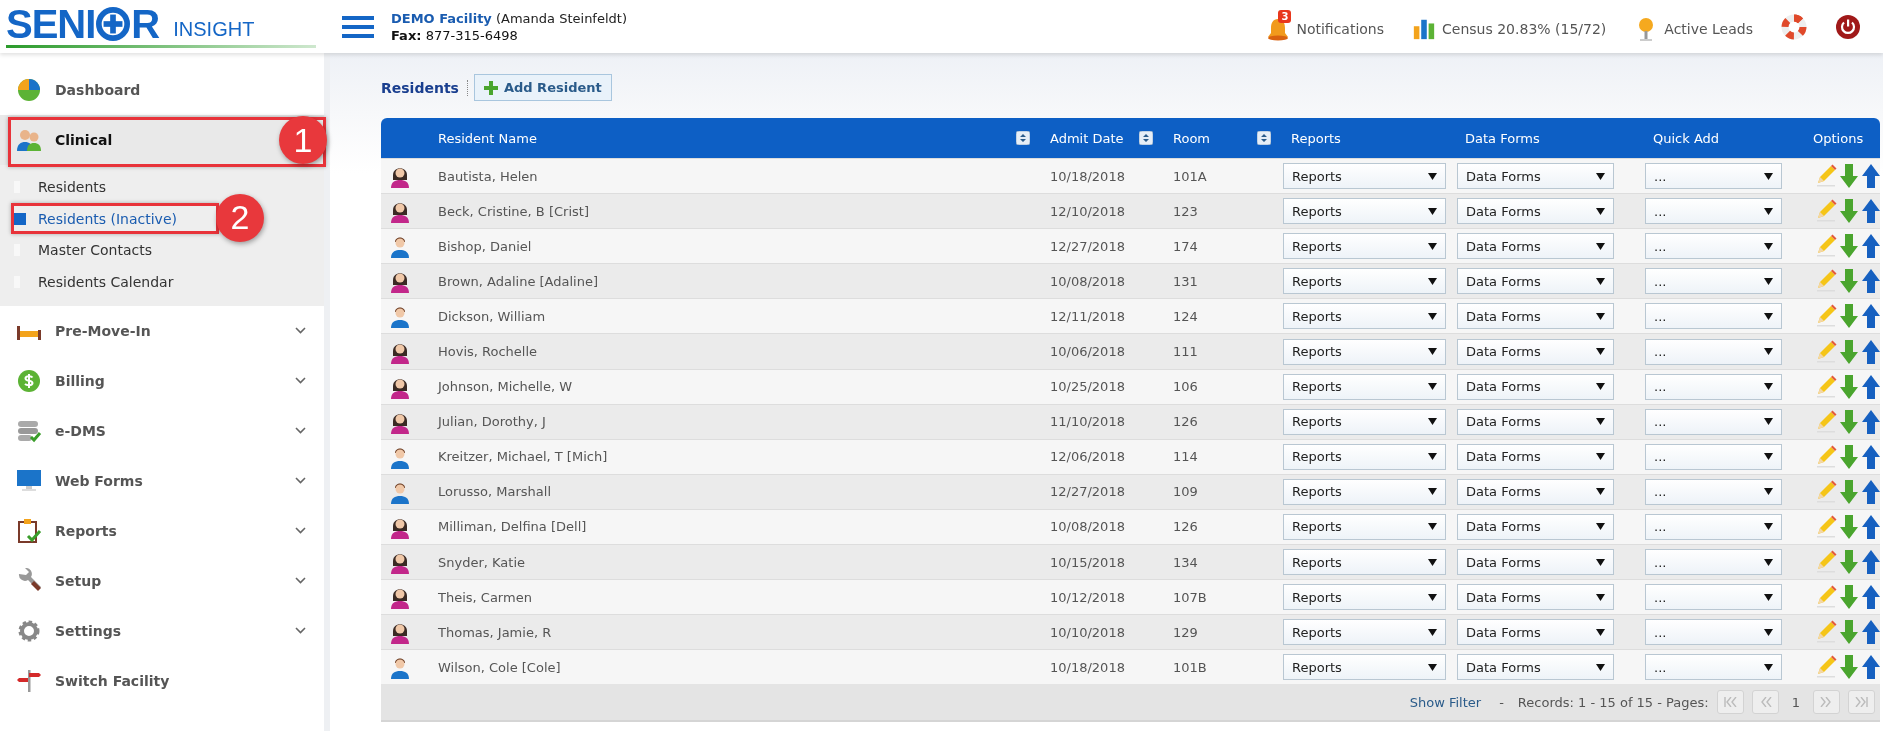 Image resolution: width=1883 pixels, height=731 pixels. Describe the element at coordinates (90, 218) in the screenshot. I see `submenu-item: Residents (Inactive)` at that location.